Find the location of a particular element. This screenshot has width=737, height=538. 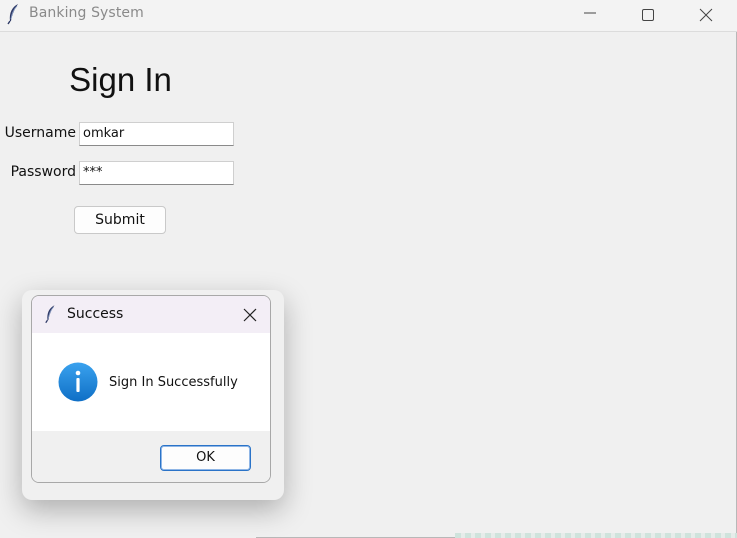

password-field: *** is located at coordinates (156, 173).